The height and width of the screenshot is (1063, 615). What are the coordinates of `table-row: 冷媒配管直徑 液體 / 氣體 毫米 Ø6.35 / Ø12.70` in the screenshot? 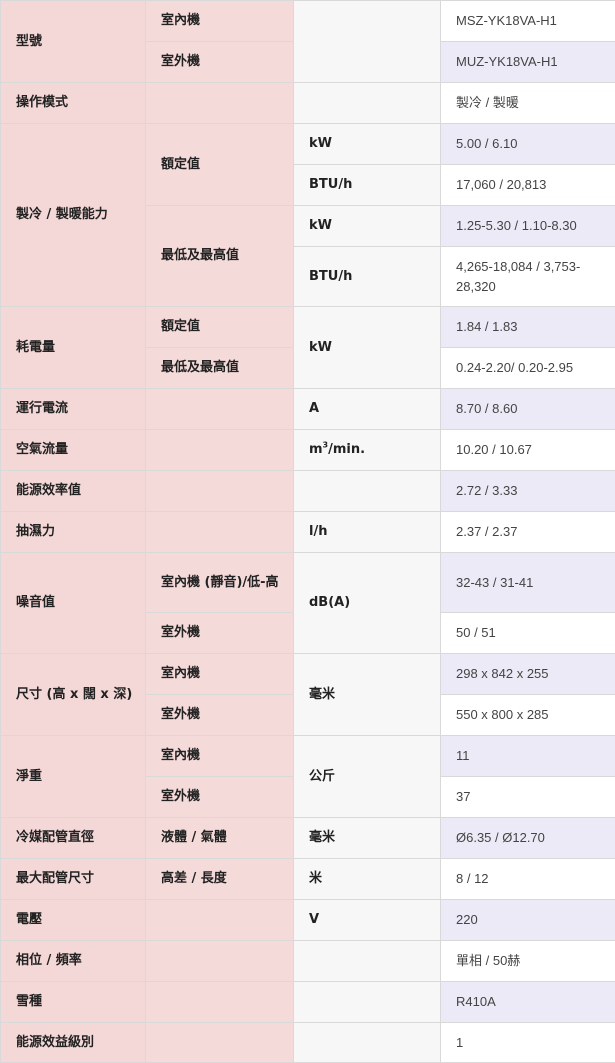 It's located at (308, 838).